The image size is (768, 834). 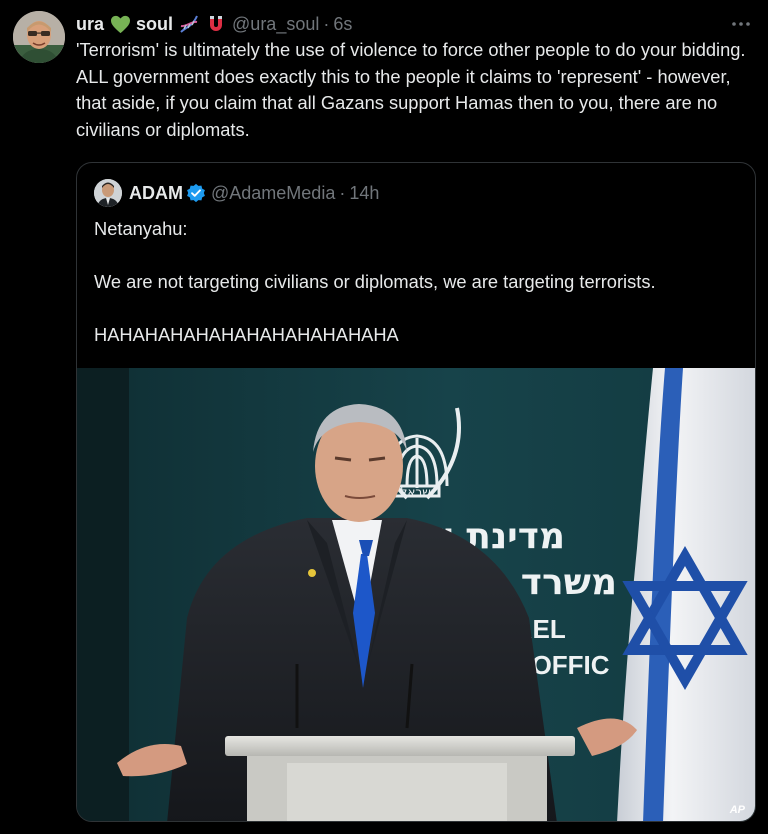 I want to click on quoted-tweet-header: ADAM @AdameMedia · 14h, so click(x=236, y=193).